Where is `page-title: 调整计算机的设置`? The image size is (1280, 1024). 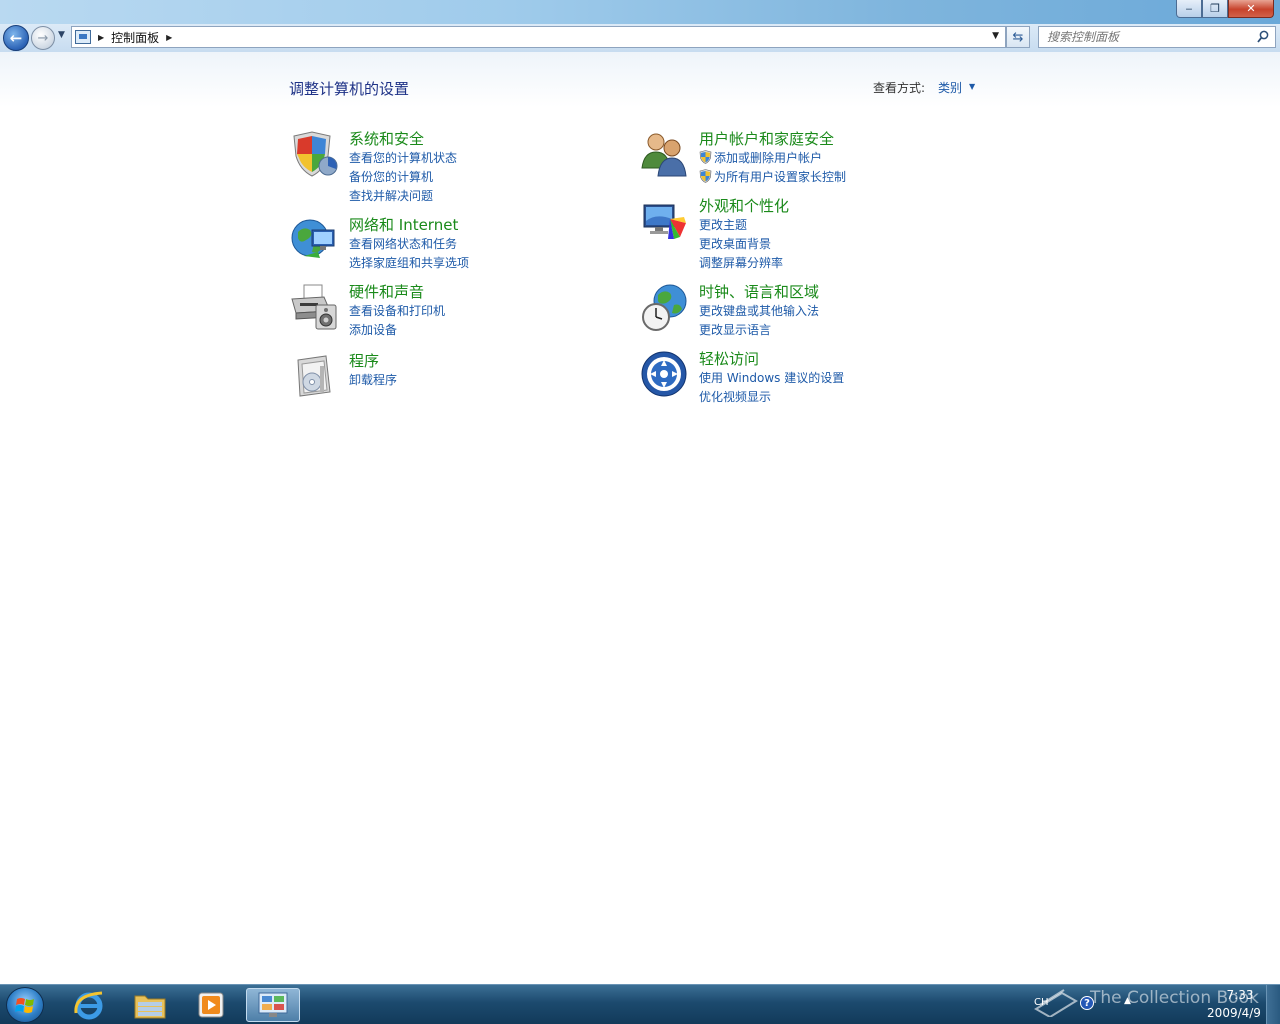 page-title: 调整计算机的设置 is located at coordinates (349, 89).